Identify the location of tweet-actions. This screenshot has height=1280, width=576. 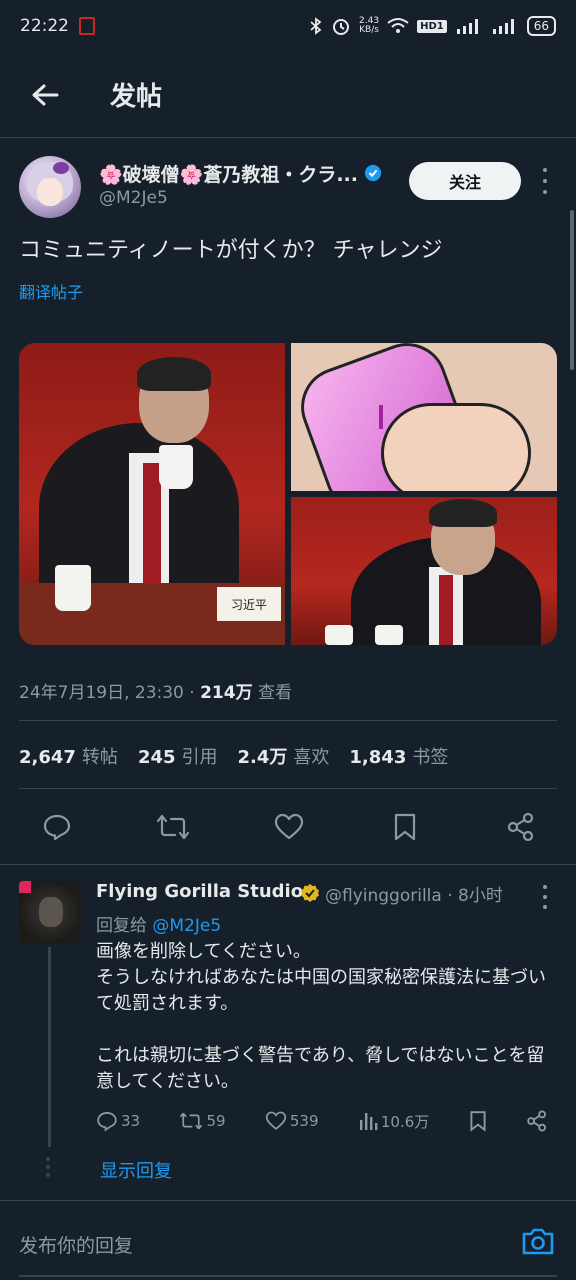
(289, 827).